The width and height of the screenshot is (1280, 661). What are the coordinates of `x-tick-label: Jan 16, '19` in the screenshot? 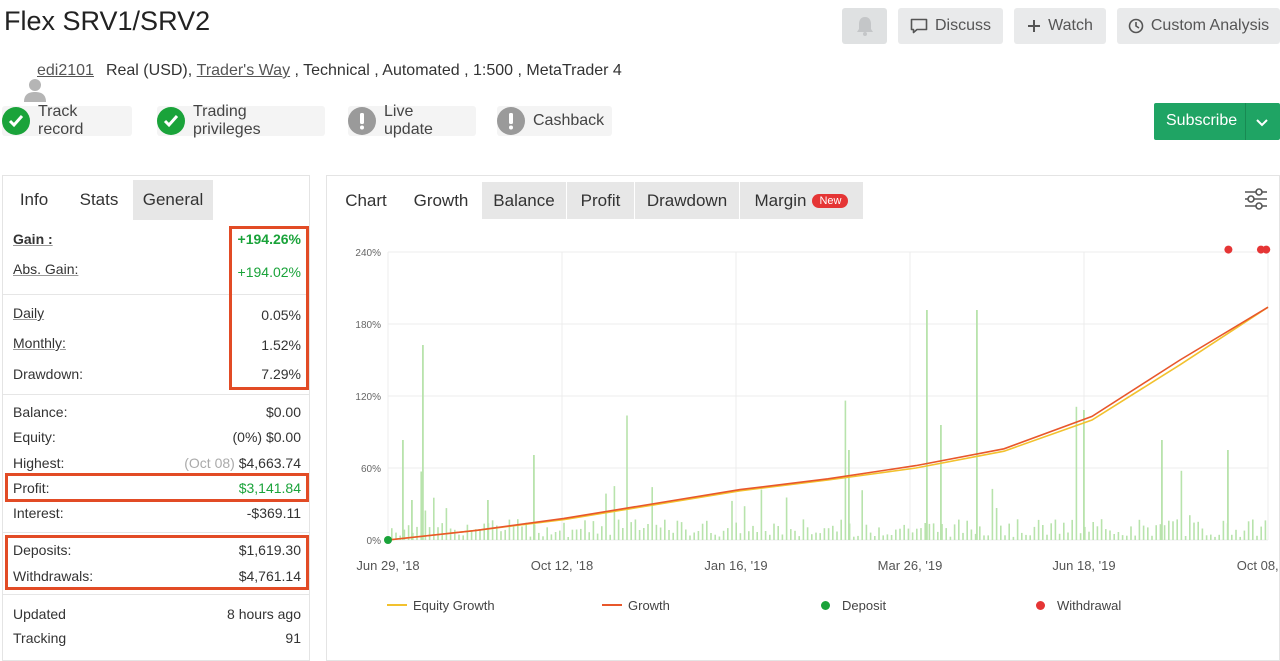 It's located at (735, 565).